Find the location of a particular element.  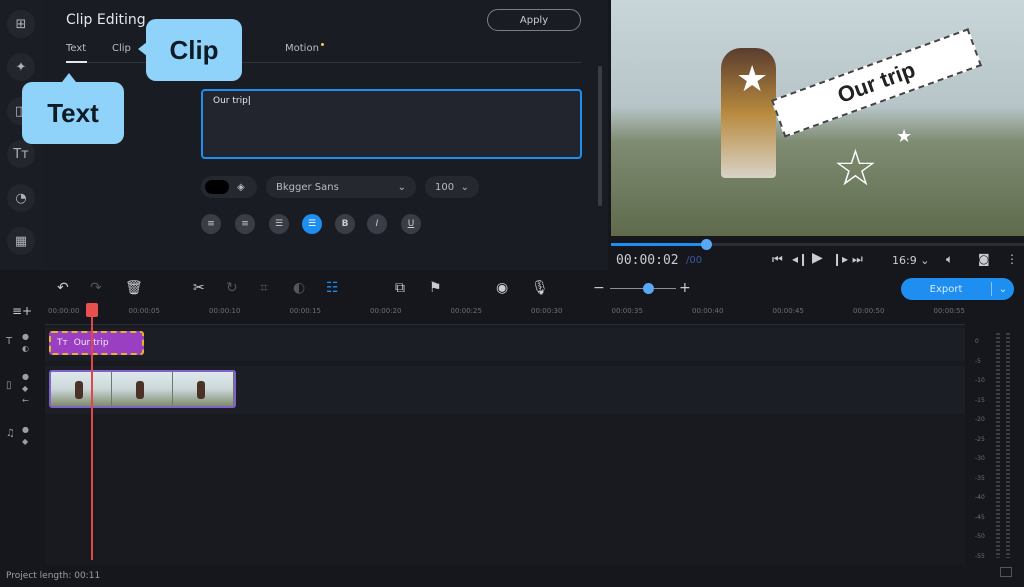

color-swatch is located at coordinates (217, 187).